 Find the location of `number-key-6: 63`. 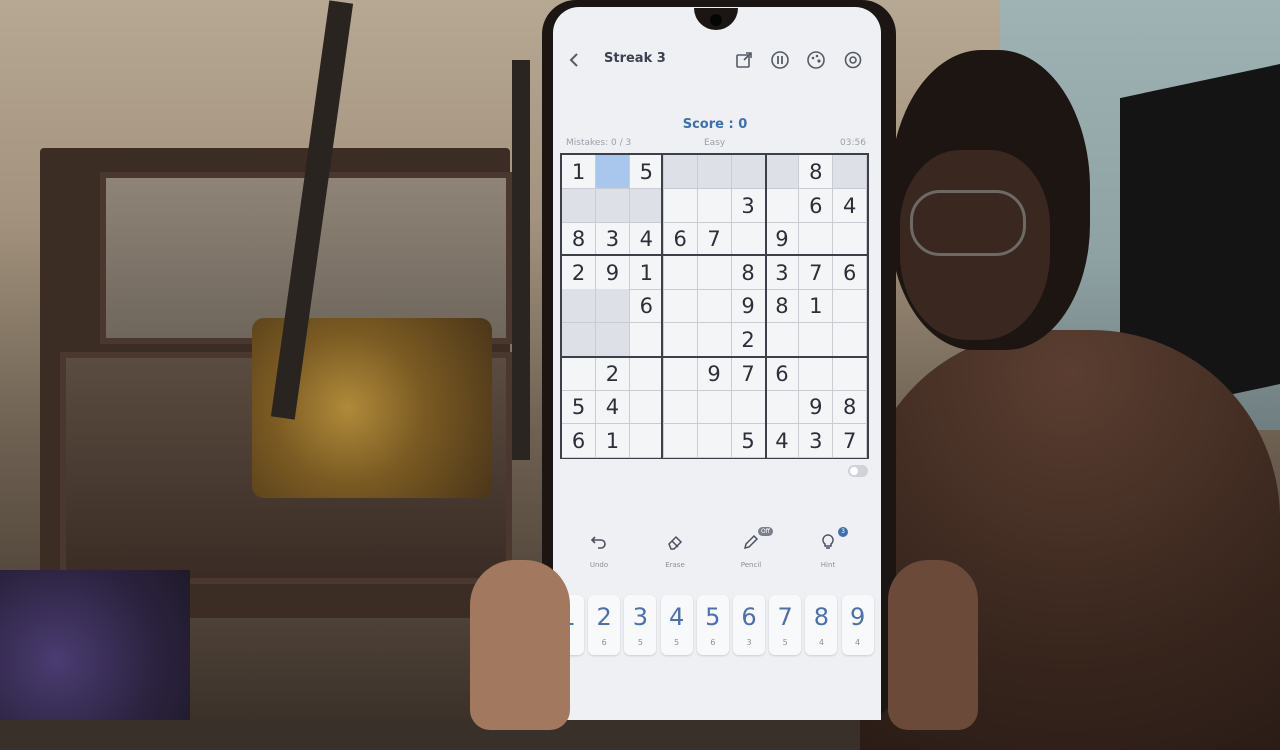

number-key-6: 63 is located at coordinates (749, 625).